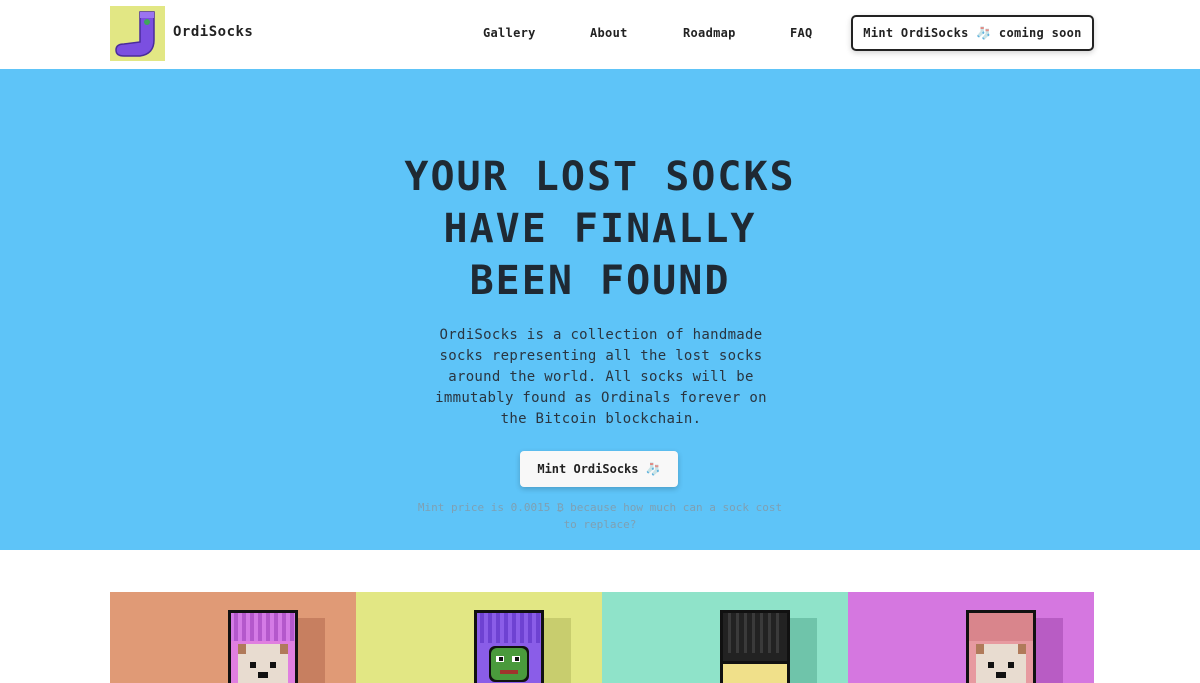  What do you see at coordinates (600, 229) in the screenshot?
I see `hero-title: YOUR LOST SOCKS HAVE FINALLY BEEN FOUND` at bounding box center [600, 229].